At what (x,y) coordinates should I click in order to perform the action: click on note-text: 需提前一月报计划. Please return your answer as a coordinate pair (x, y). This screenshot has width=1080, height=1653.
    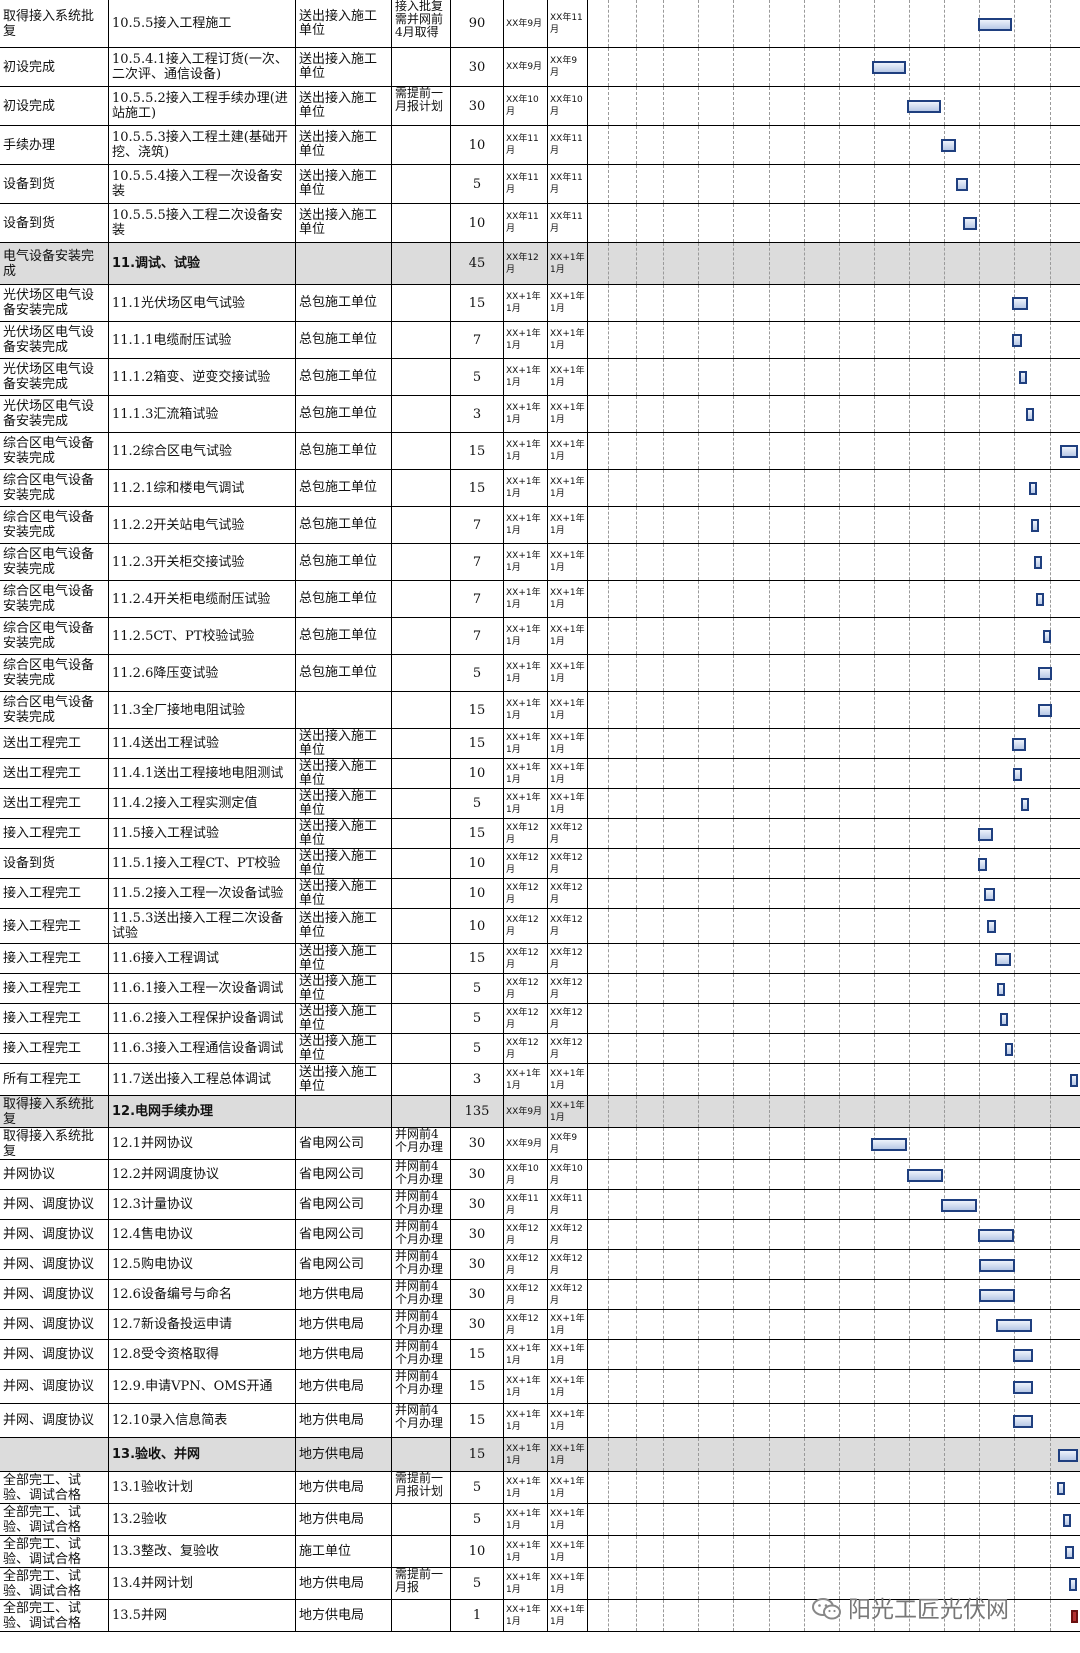
    Looking at the image, I should click on (419, 100).